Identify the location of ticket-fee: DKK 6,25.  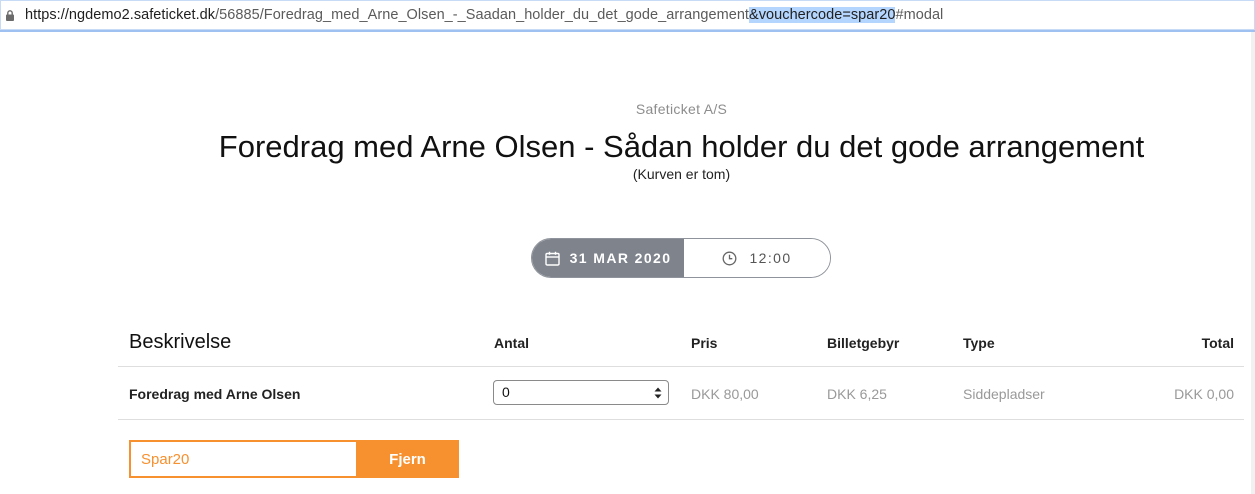
(857, 394).